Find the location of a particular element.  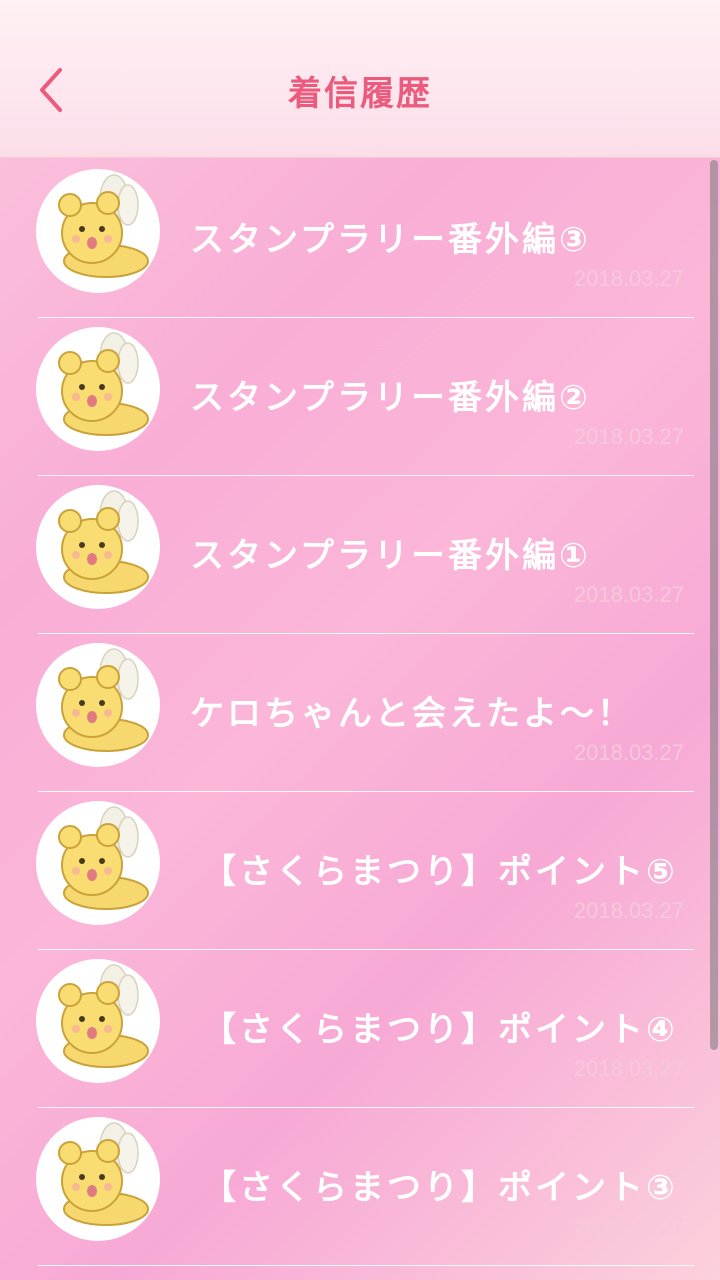

call-row: スタンプラリー番外編① 2018.03.27 is located at coordinates (360, 555).